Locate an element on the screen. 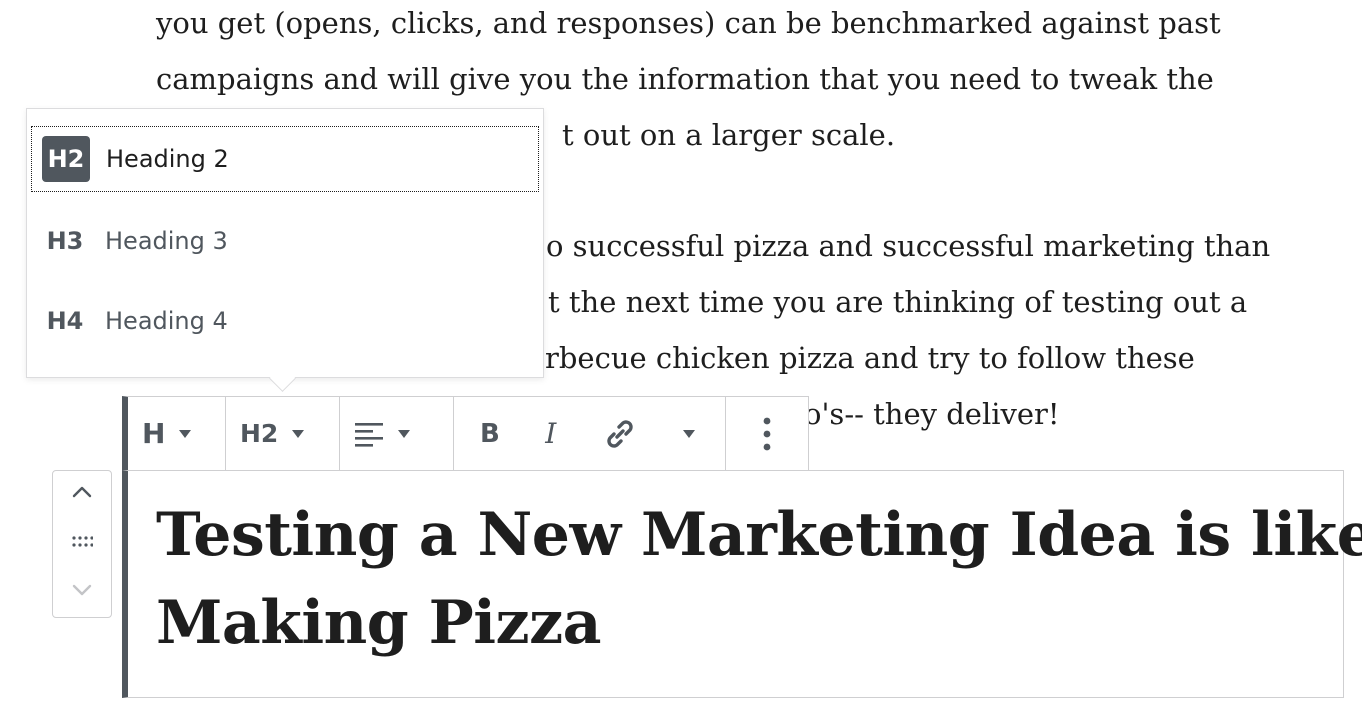  link-icon is located at coordinates (619, 433).